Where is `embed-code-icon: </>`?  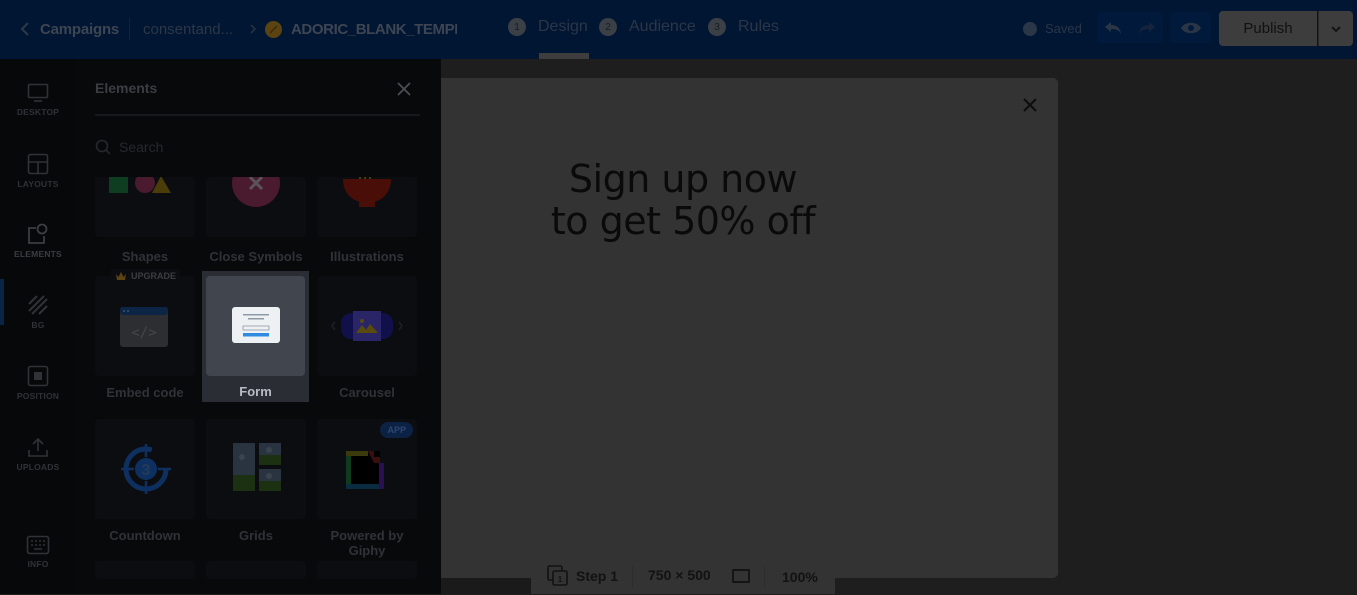
embed-code-icon: </> is located at coordinates (144, 327).